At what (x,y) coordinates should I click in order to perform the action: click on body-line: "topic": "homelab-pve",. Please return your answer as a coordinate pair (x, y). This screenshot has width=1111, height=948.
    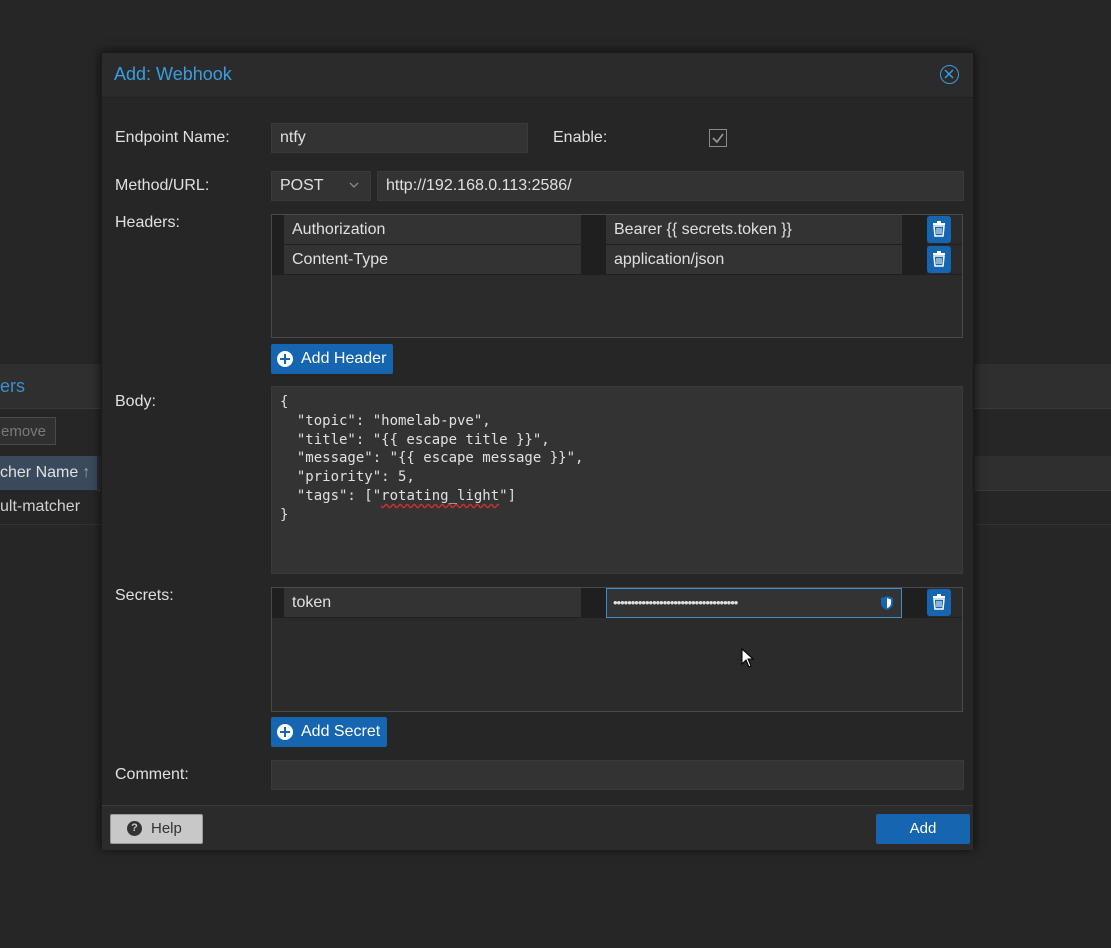
    Looking at the image, I should click on (385, 420).